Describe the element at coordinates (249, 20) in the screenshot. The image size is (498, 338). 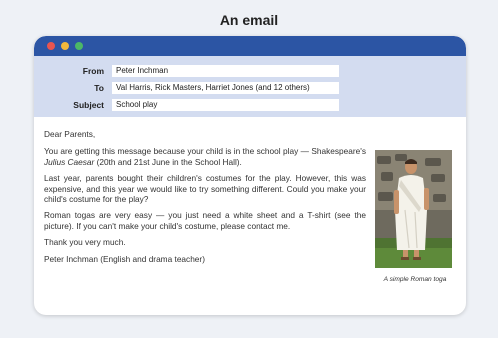
I see `page-title: An email` at that location.